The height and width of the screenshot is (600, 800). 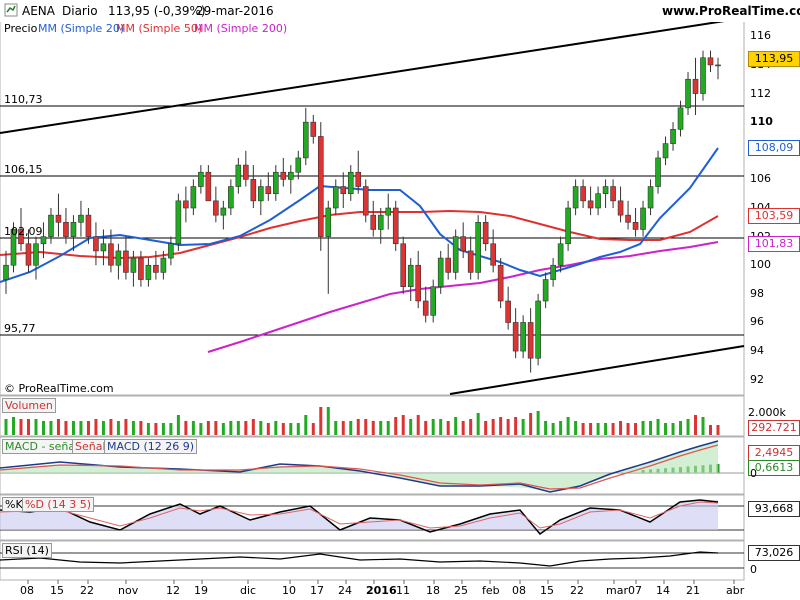 What do you see at coordinates (81, 28) in the screenshot?
I see `legend-ma20: MM (Simple 20)` at bounding box center [81, 28].